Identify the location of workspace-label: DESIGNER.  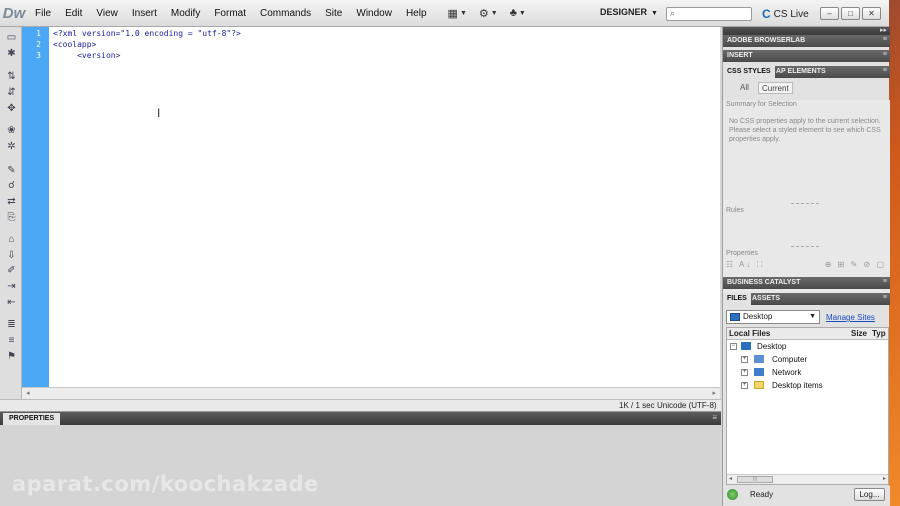
(624, 12).